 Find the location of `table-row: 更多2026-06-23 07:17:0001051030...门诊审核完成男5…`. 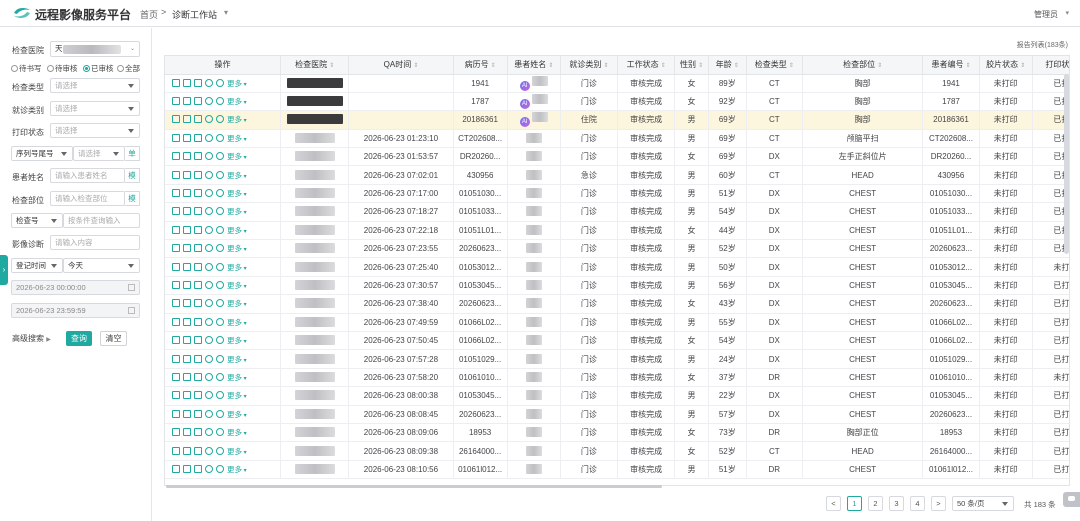

table-row: 更多2026-06-23 07:17:0001051030...门诊审核完成男5… is located at coordinates (617, 194).